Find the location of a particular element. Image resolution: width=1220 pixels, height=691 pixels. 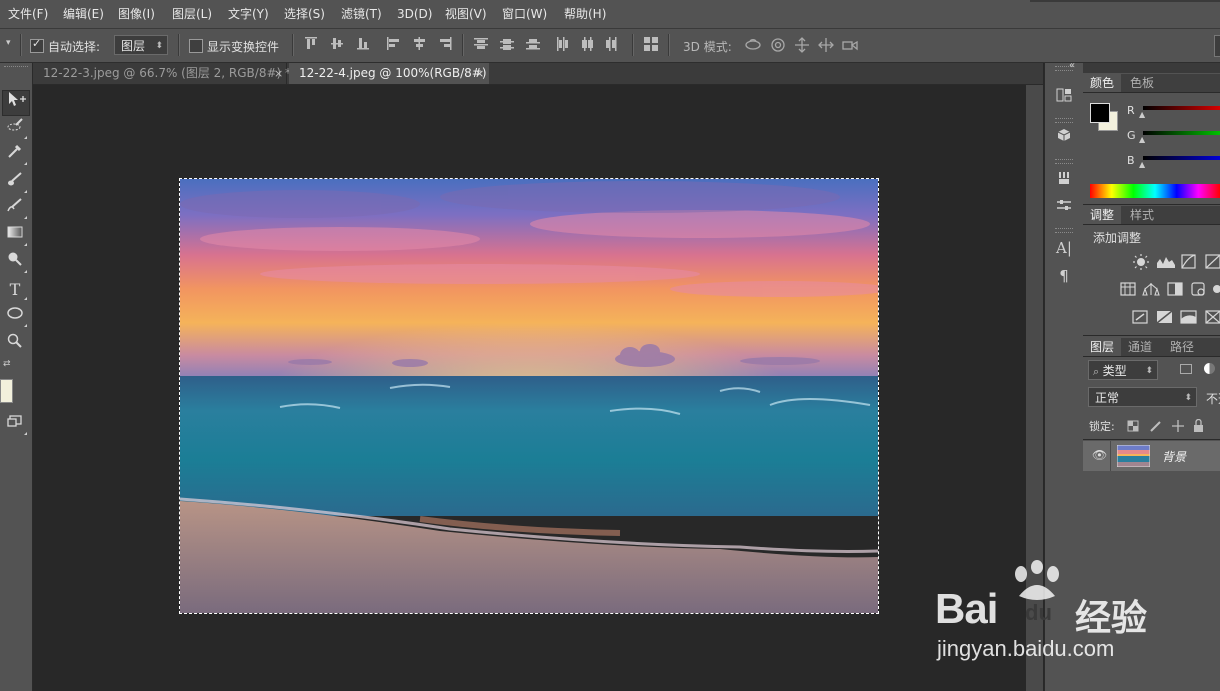

filter-pixel-layer-icon is located at coordinates (1186, 369).